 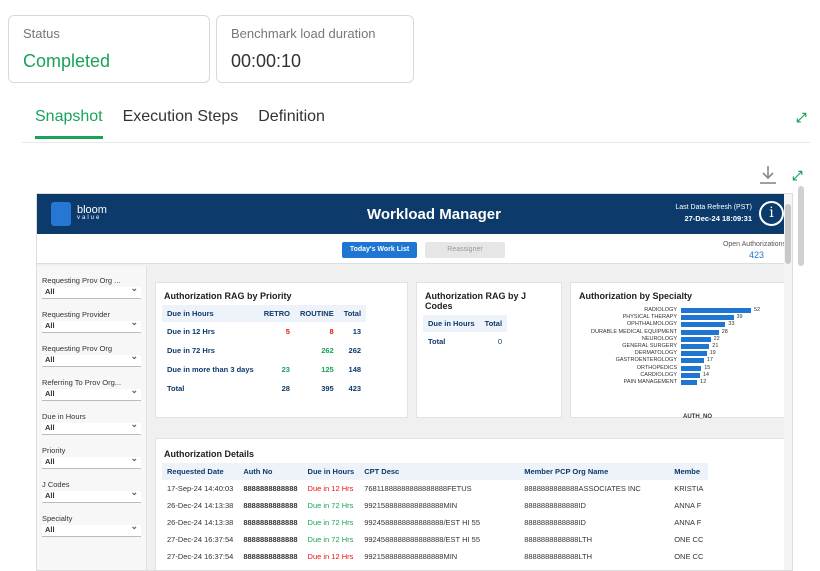 What do you see at coordinates (465, 341) in the screenshot?
I see `table-row: Total 0` at bounding box center [465, 341].